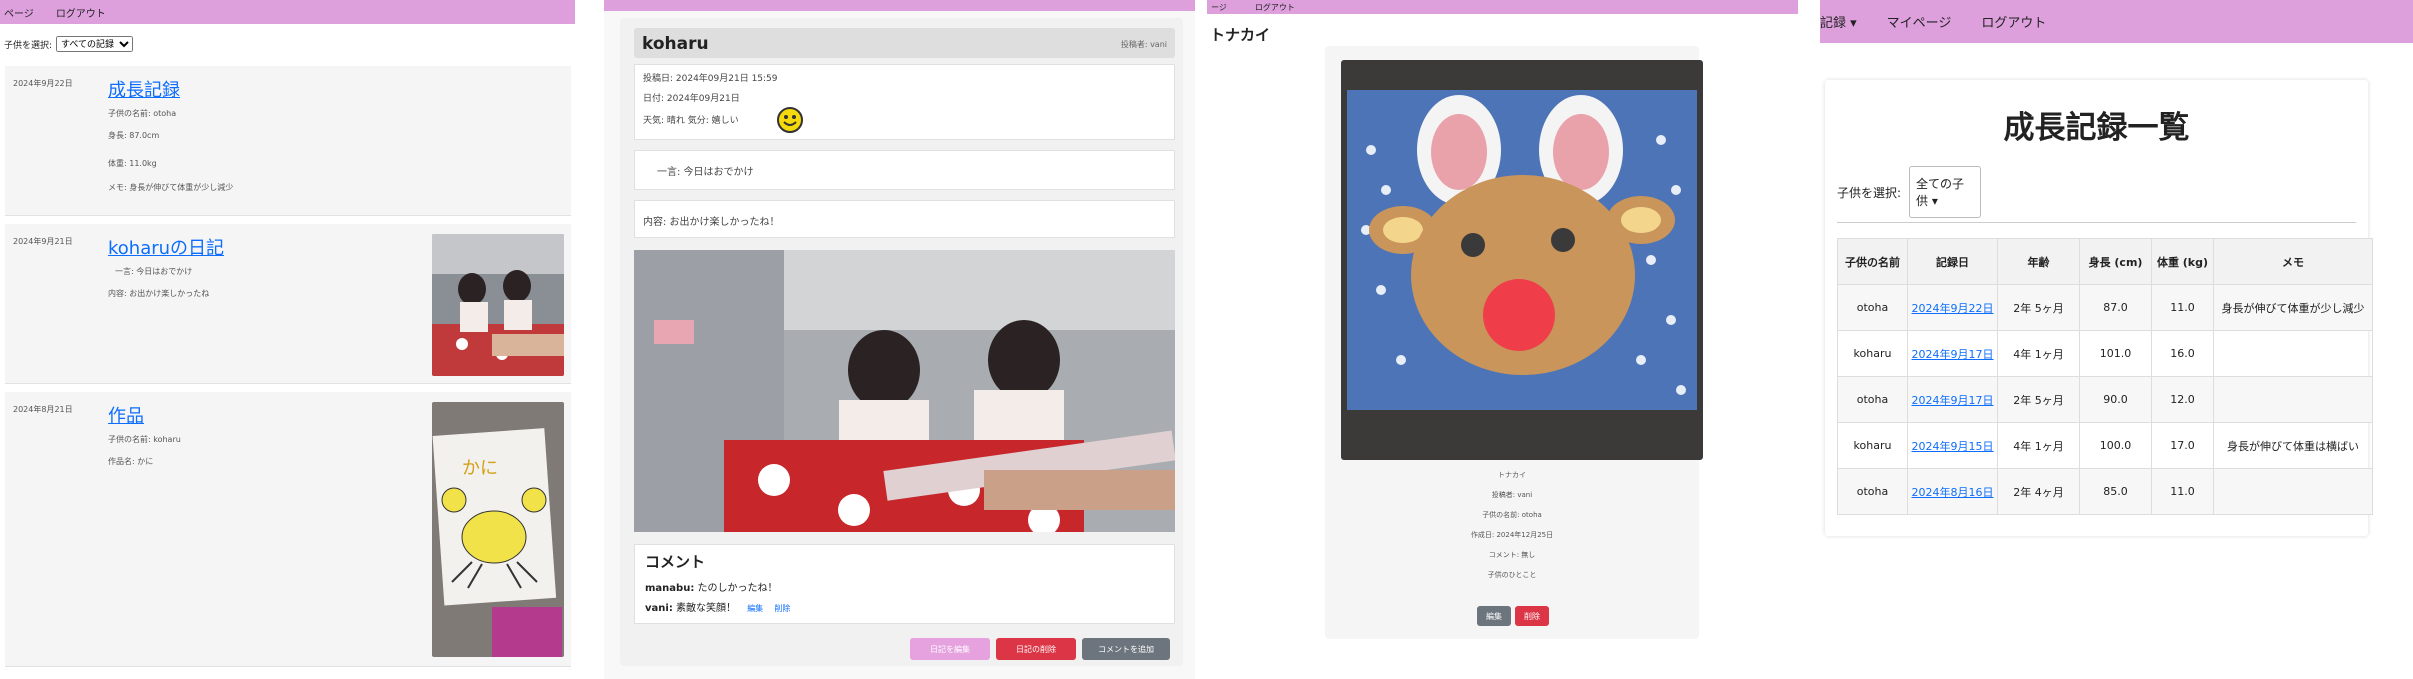 The width and height of the screenshot is (2413, 679). Describe the element at coordinates (43, 83) in the screenshot. I see `entry-date: 2024年9月22日` at that location.